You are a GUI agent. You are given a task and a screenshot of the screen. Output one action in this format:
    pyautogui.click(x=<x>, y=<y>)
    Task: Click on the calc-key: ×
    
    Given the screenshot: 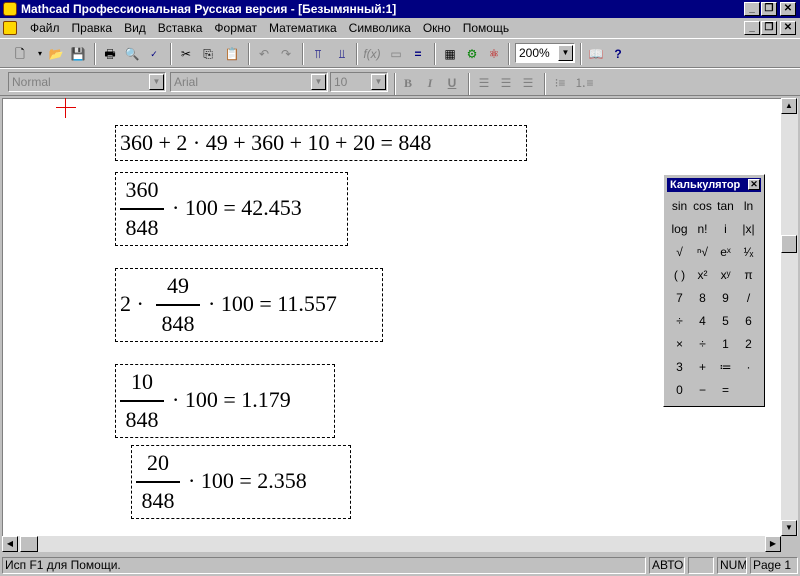 What is the action you would take?
    pyautogui.click(x=679, y=344)
    